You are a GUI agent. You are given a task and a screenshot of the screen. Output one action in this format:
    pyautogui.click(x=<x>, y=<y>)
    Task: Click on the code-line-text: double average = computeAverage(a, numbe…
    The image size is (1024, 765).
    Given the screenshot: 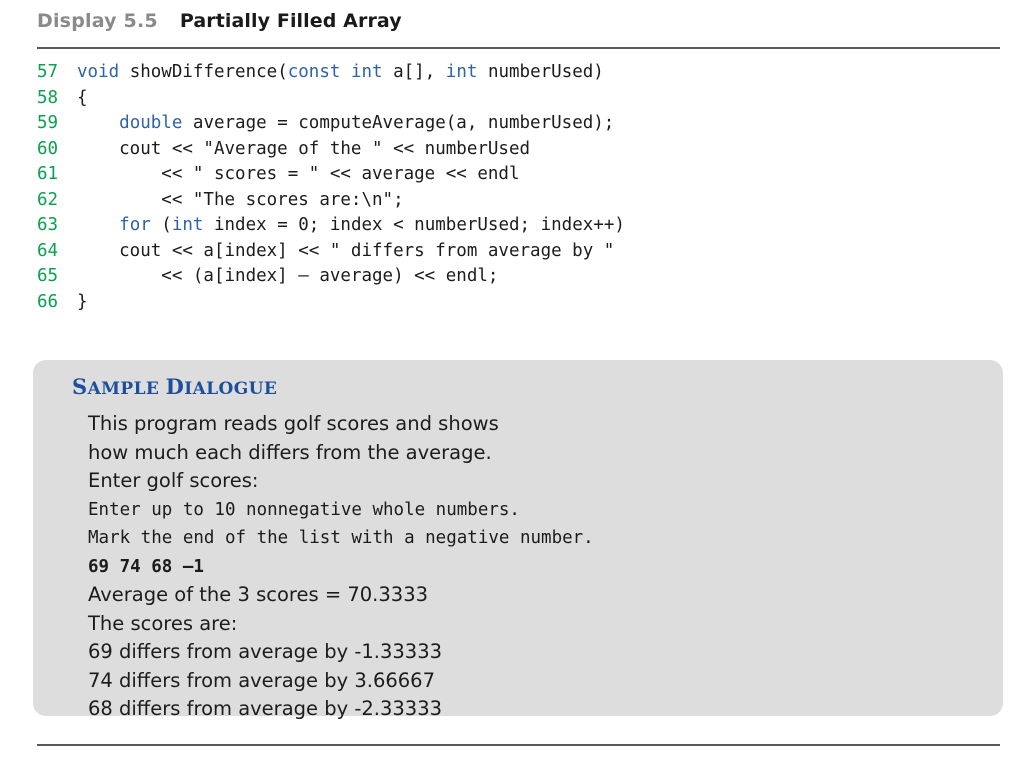 What is the action you would take?
    pyautogui.click(x=345, y=124)
    